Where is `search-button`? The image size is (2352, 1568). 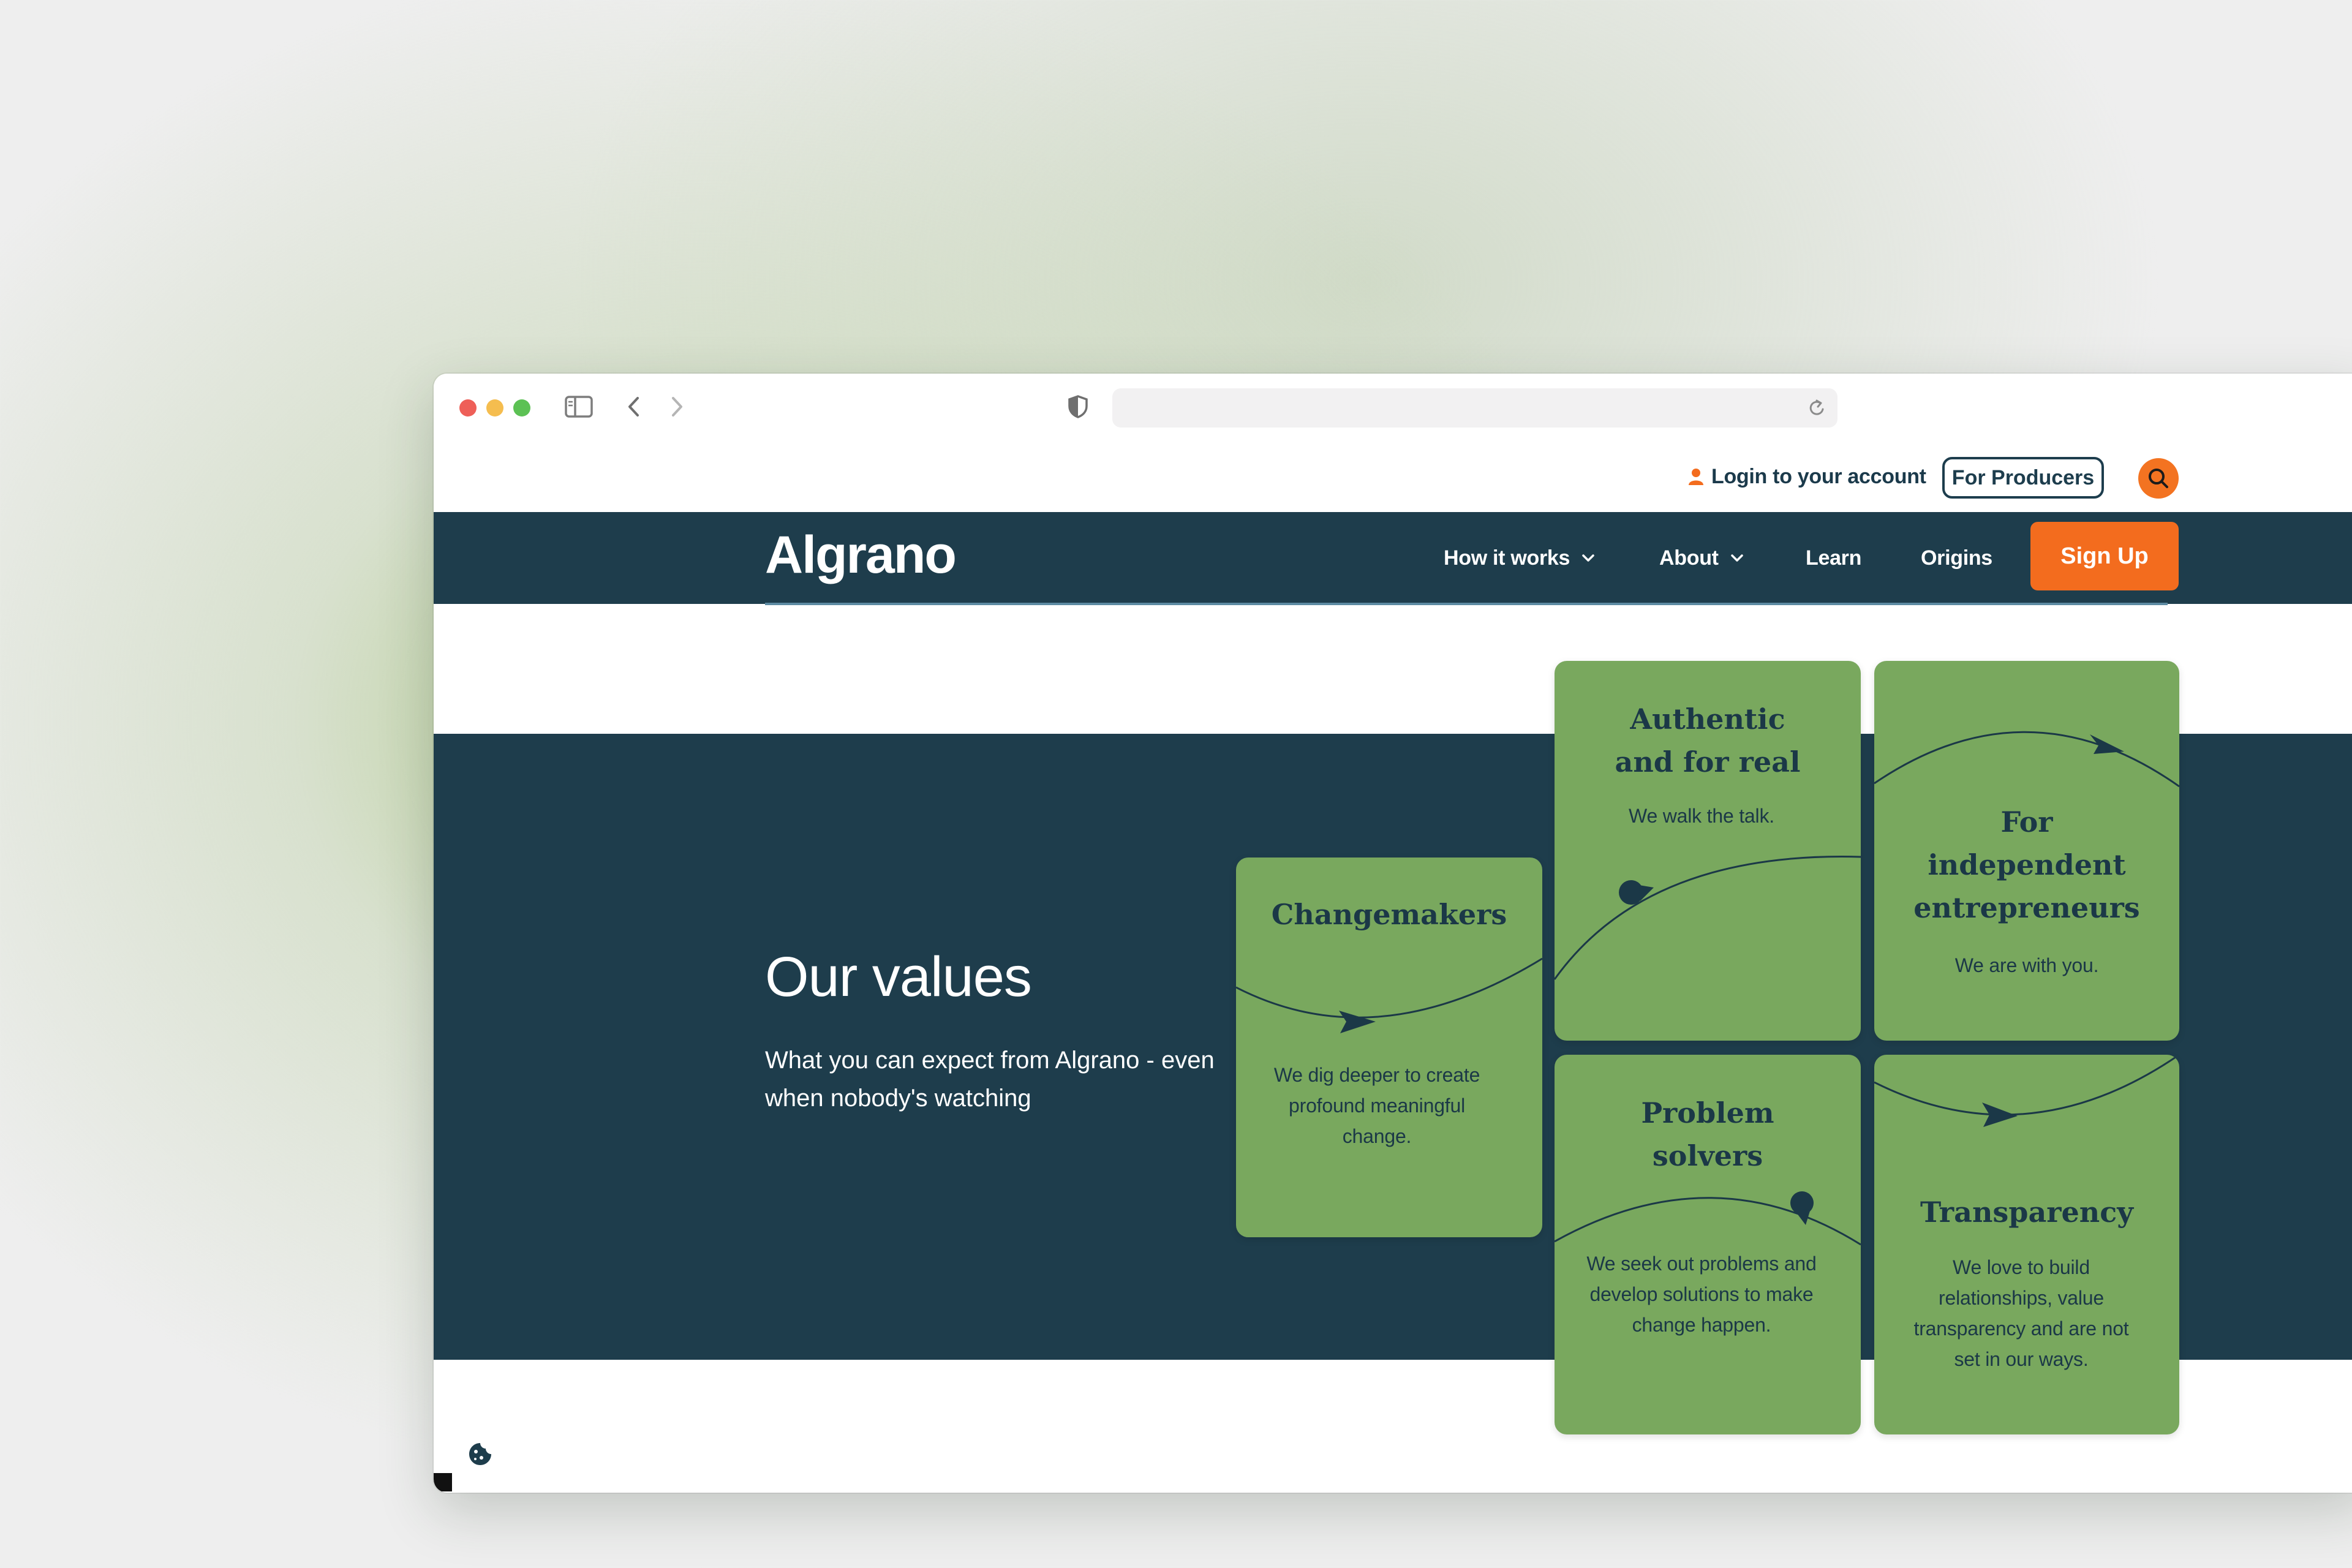
search-button is located at coordinates (2158, 479).